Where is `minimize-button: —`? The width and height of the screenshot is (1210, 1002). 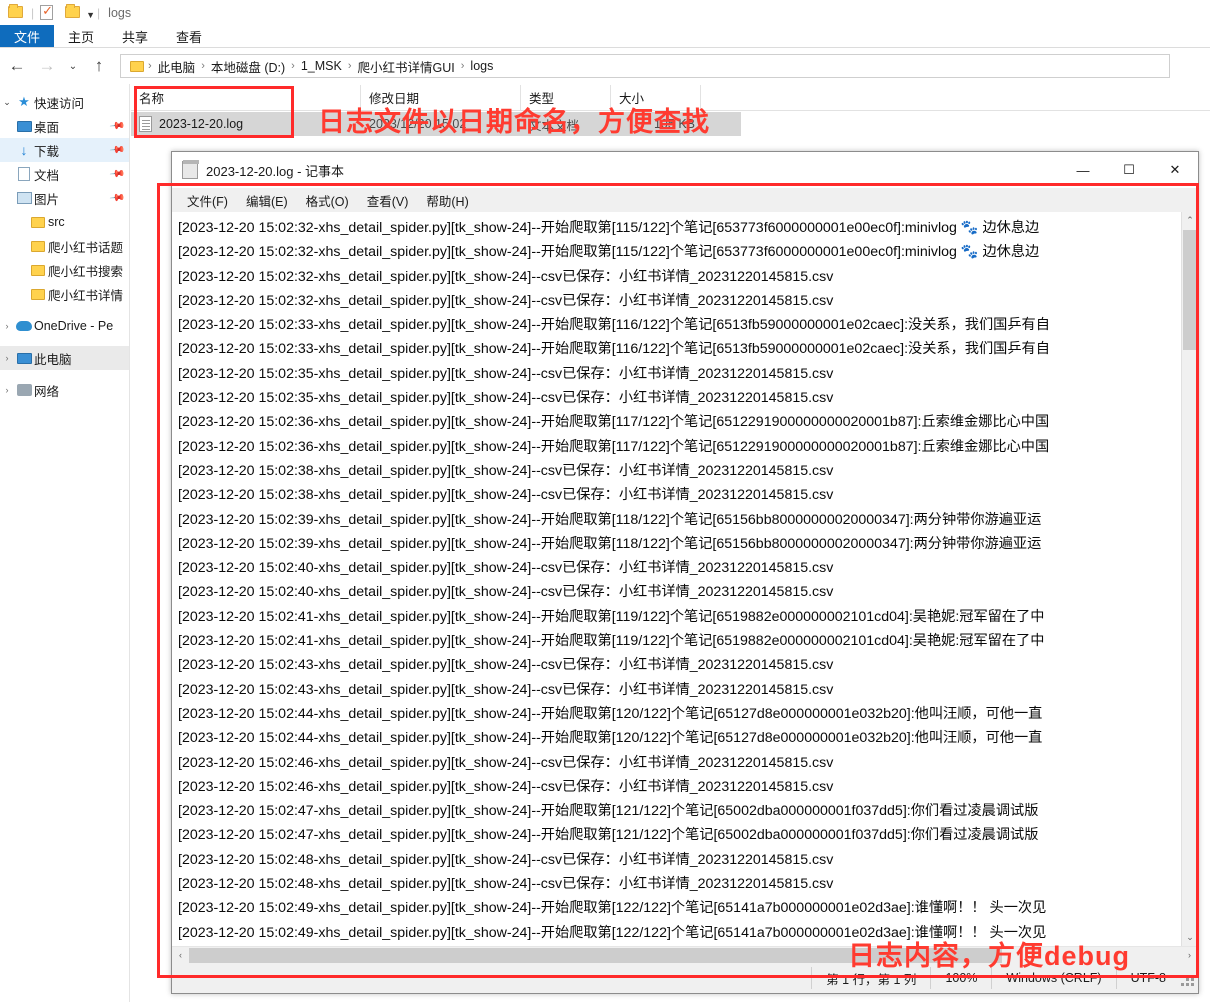 minimize-button: — is located at coordinates (1083, 170).